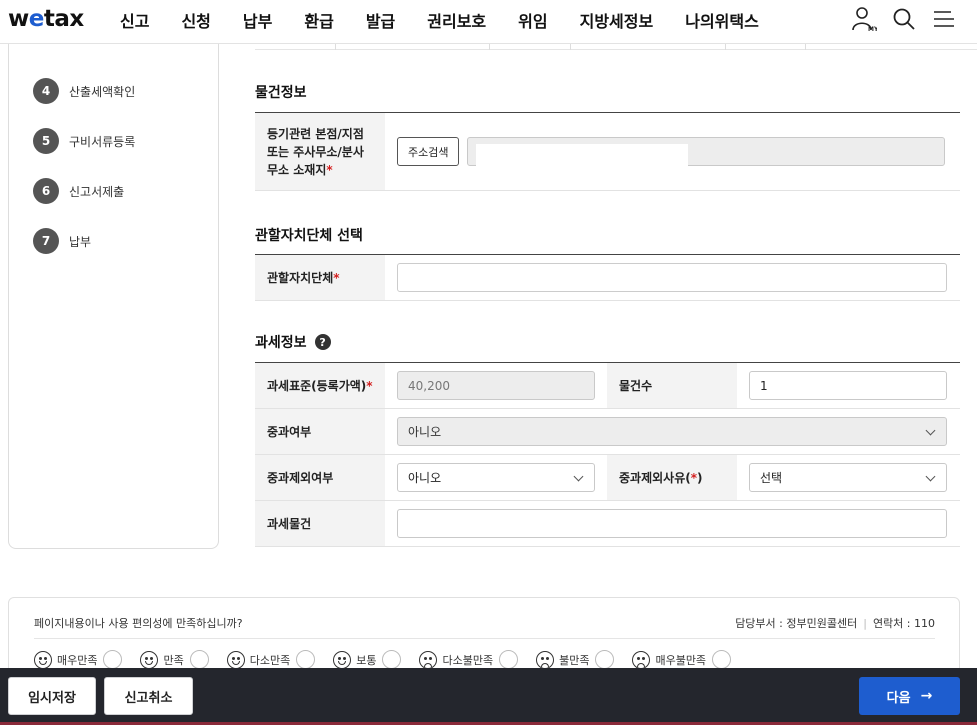  What do you see at coordinates (672, 277) in the screenshot?
I see `jurisdiction-input` at bounding box center [672, 277].